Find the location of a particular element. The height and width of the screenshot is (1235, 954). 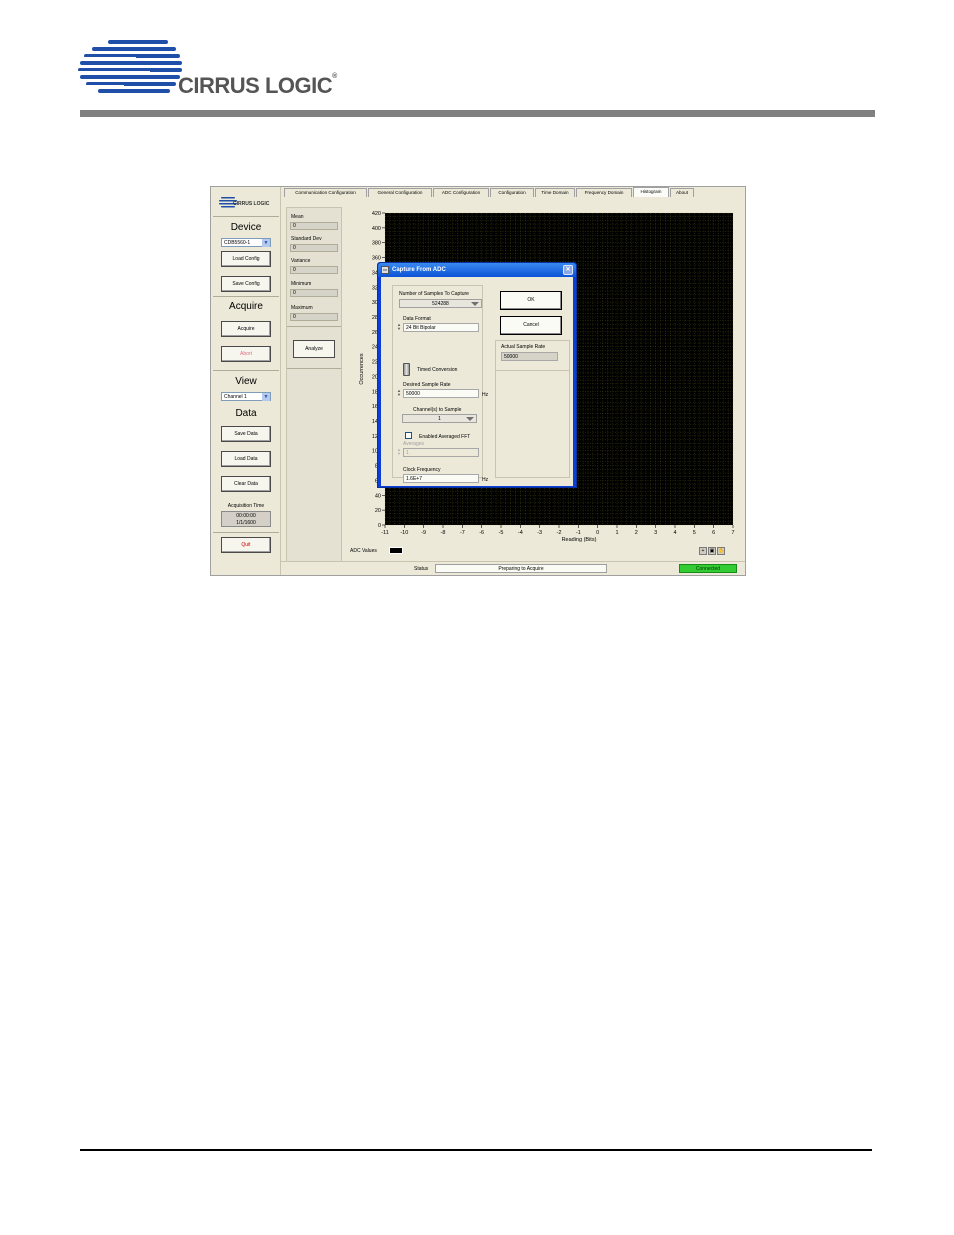

x-tick-label: 3 is located at coordinates (655, 533).